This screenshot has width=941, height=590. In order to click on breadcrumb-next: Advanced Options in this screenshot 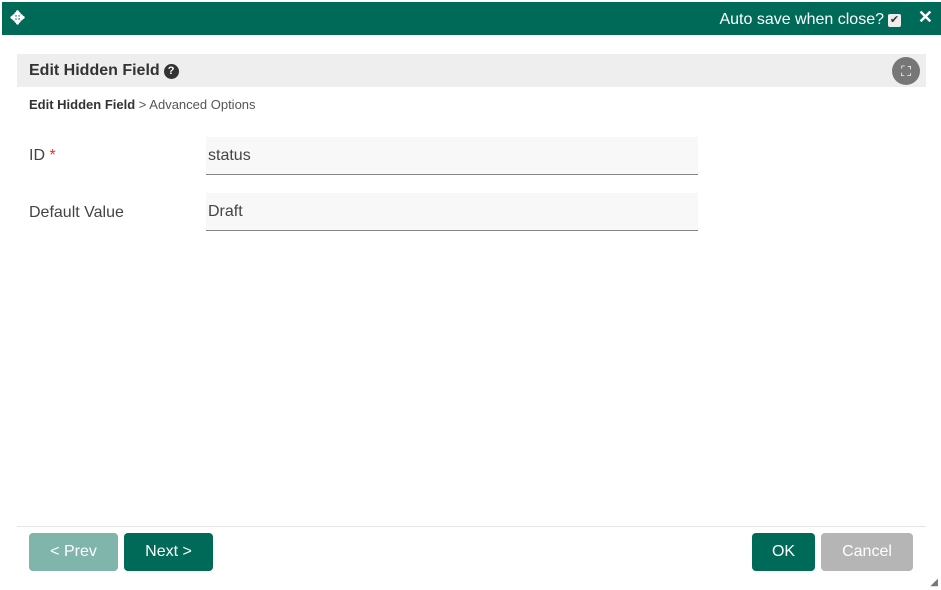, I will do `click(202, 104)`.